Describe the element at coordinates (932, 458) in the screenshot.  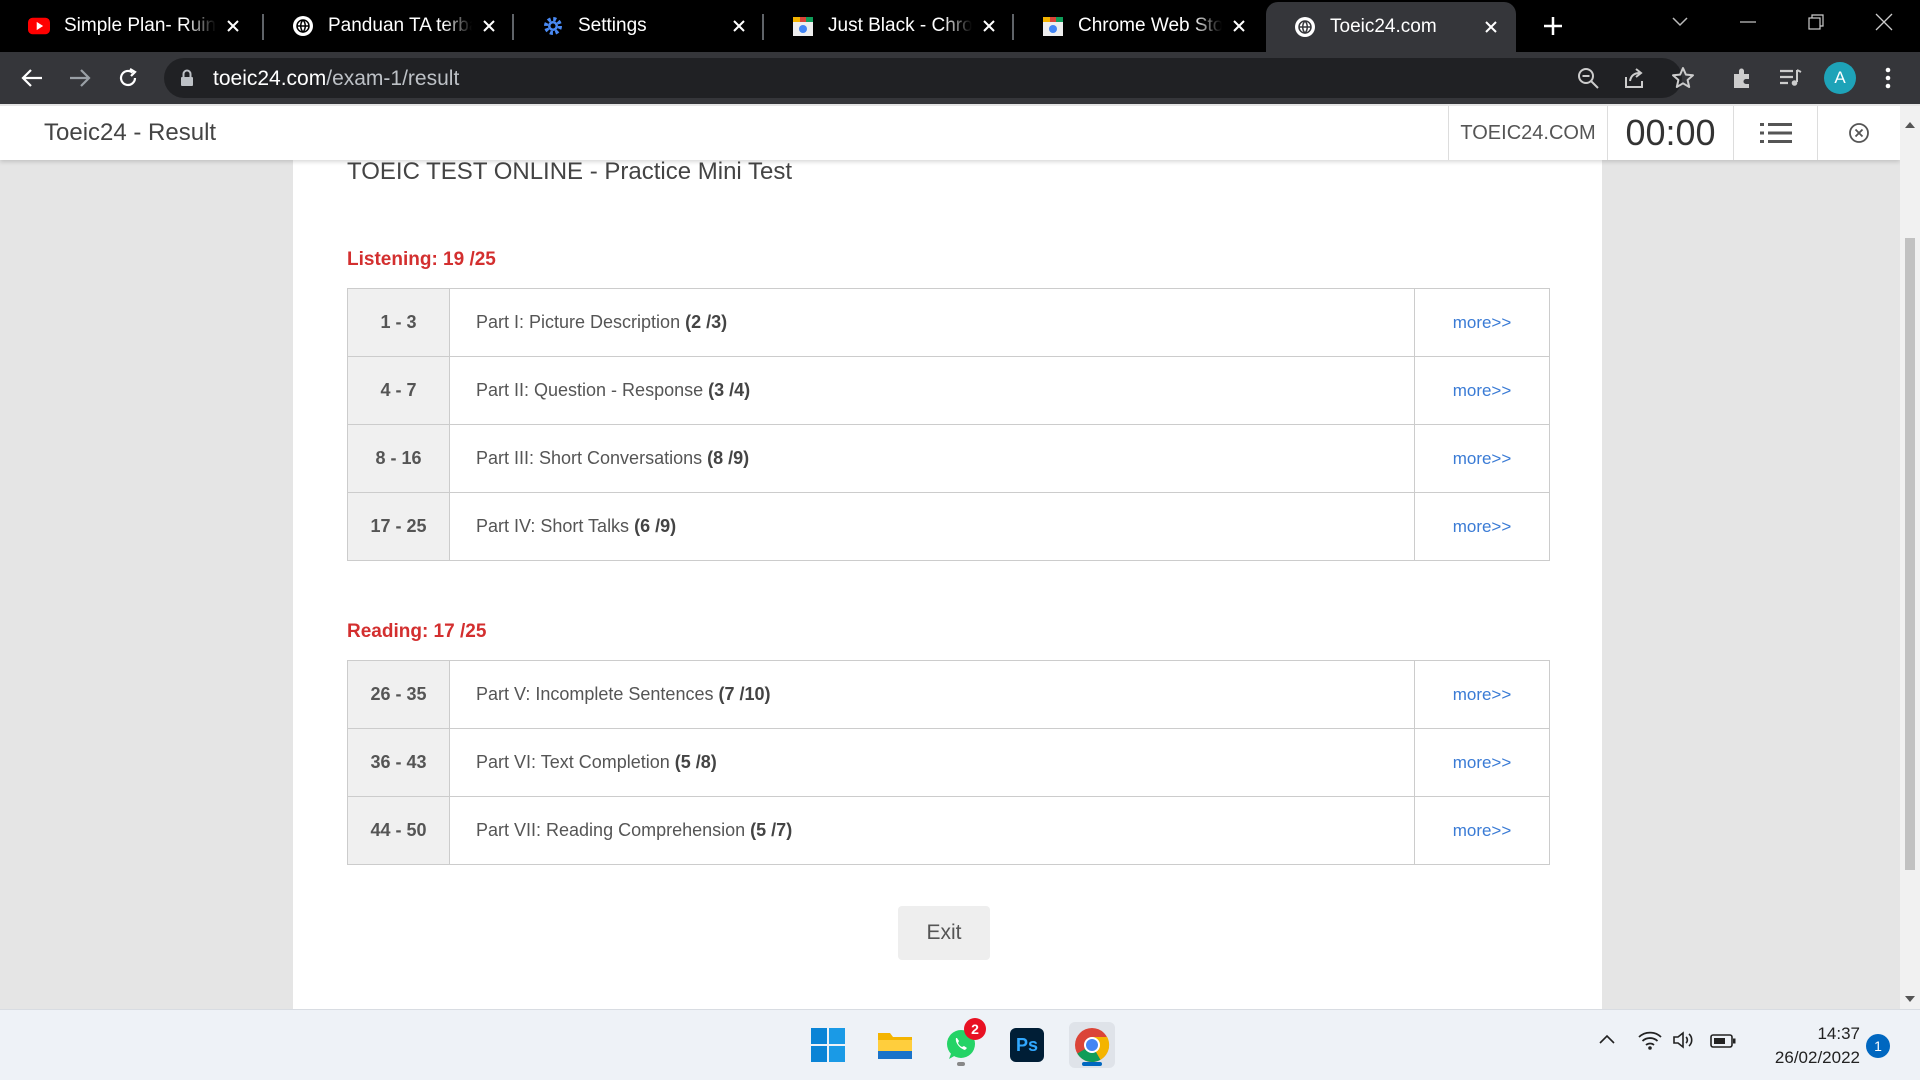
I see `part-description: Part III: Short Conversations (8 /9)` at that location.